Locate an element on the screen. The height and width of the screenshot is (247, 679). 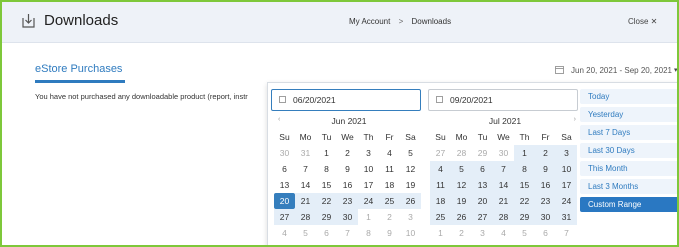
preset-range-item: Last 7 Days is located at coordinates (628, 132).